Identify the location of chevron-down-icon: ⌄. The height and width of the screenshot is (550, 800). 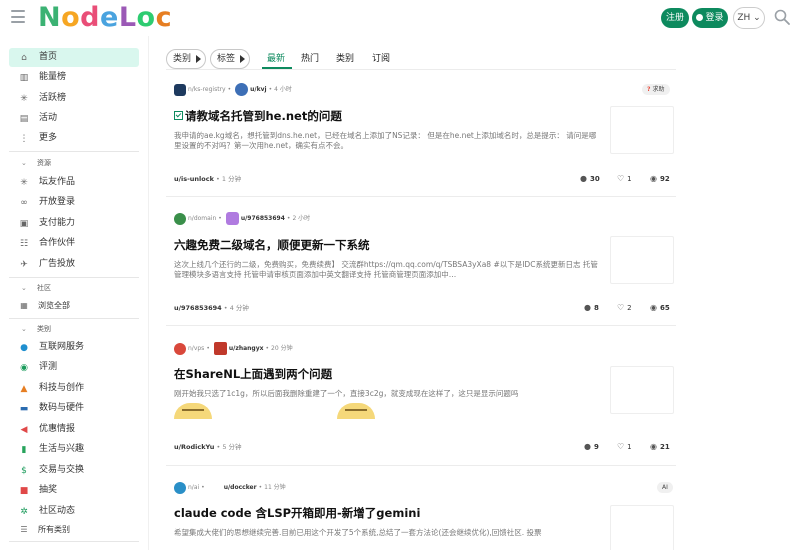
(24, 329).